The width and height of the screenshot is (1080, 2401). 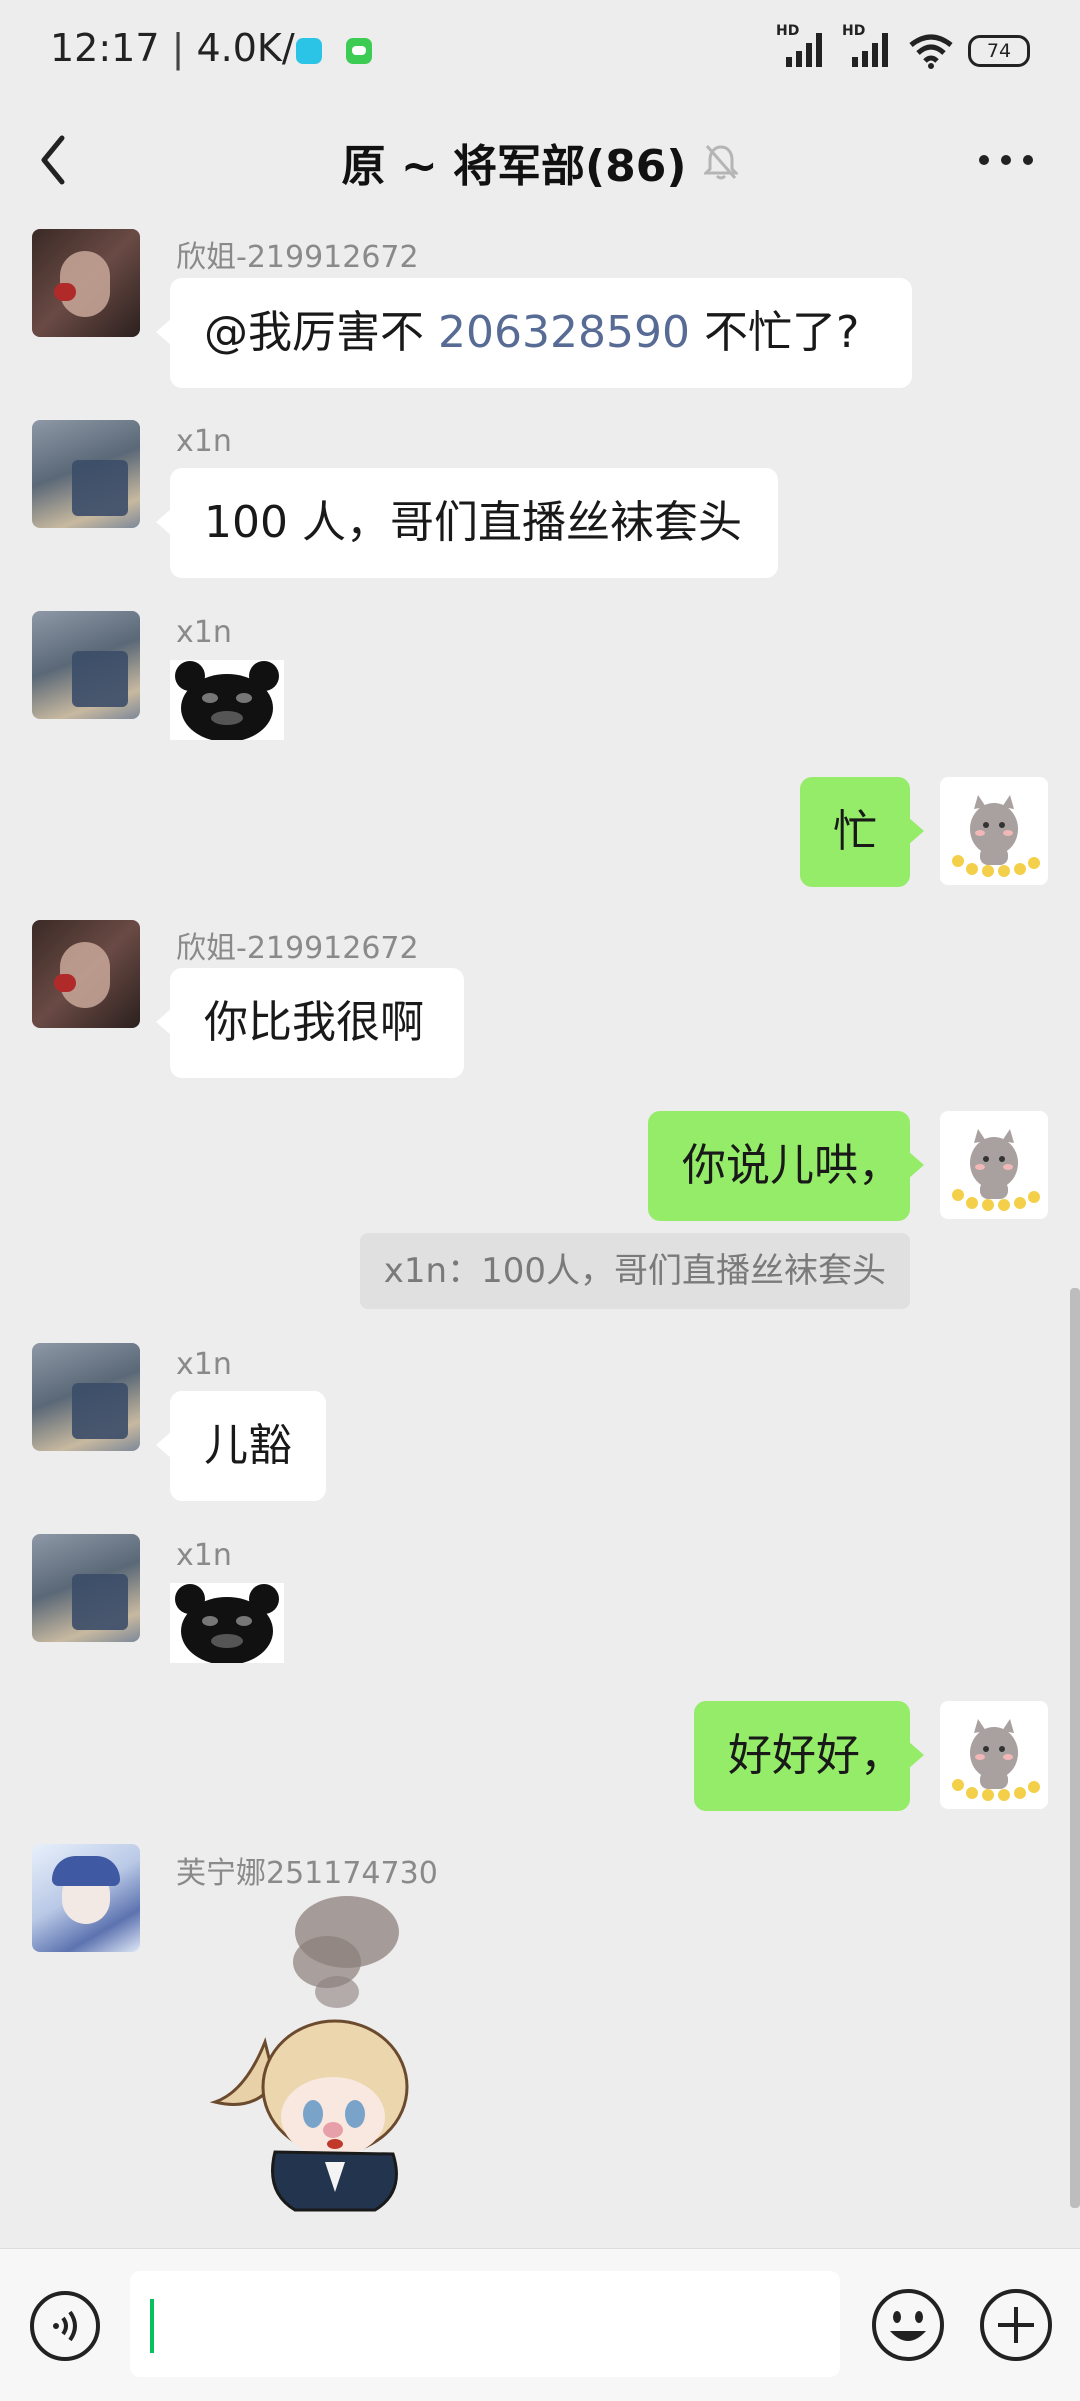 I want to click on message-text: 100 人，哥们直播丝袜套头, so click(x=473, y=522).